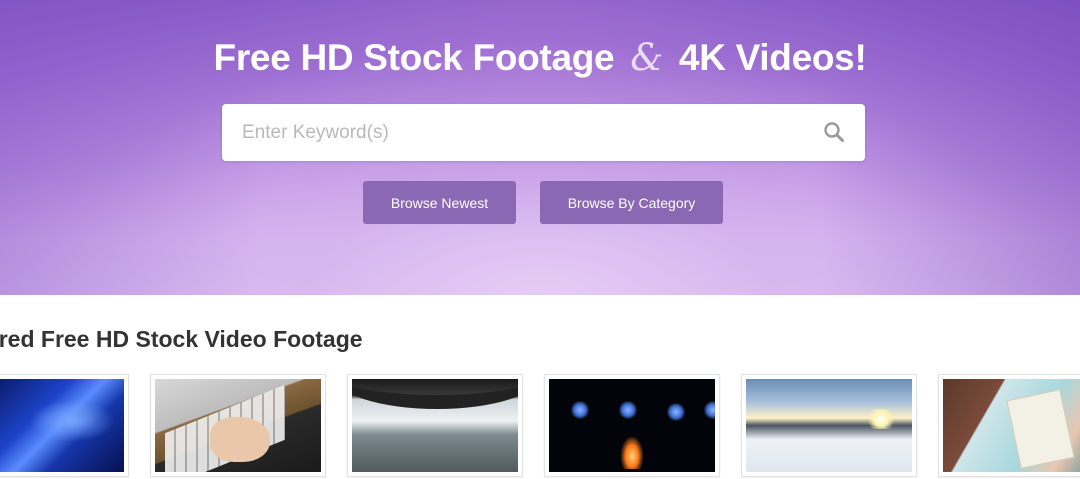  Describe the element at coordinates (631, 202) in the screenshot. I see `browse-by-category-button: Browse By Category` at that location.